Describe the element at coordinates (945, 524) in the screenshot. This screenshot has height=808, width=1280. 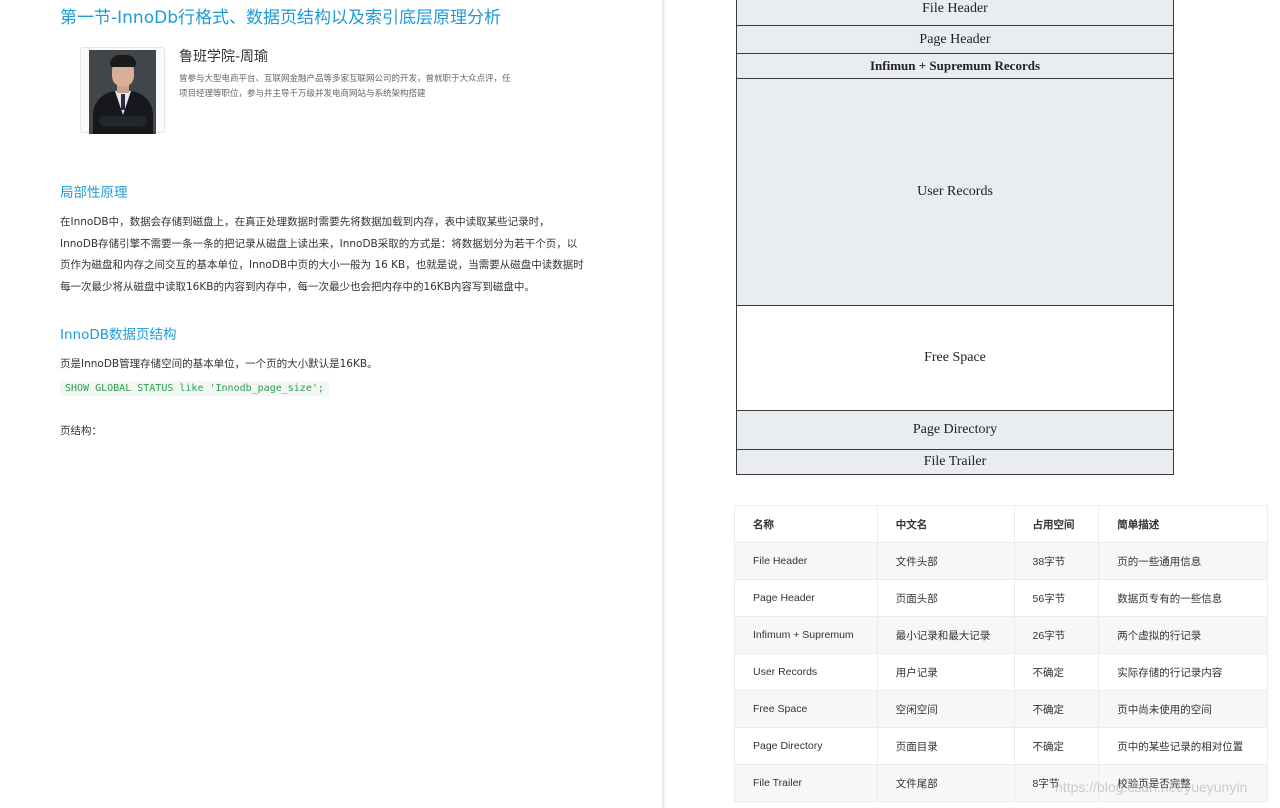
I see `table-header-chinese-name: 中文名` at that location.